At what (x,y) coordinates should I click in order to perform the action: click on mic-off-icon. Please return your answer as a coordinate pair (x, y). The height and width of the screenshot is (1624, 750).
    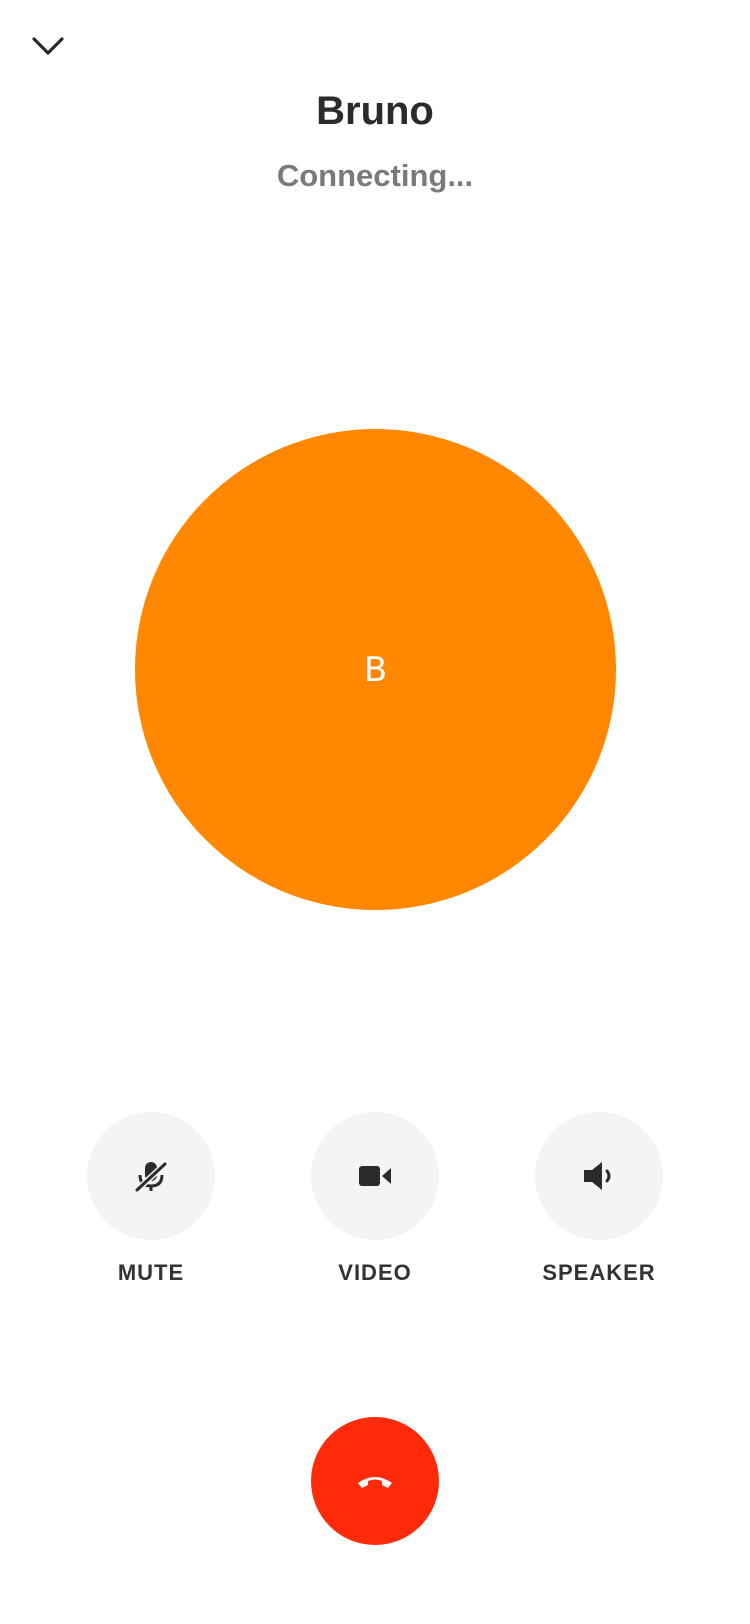
    Looking at the image, I should click on (151, 1177).